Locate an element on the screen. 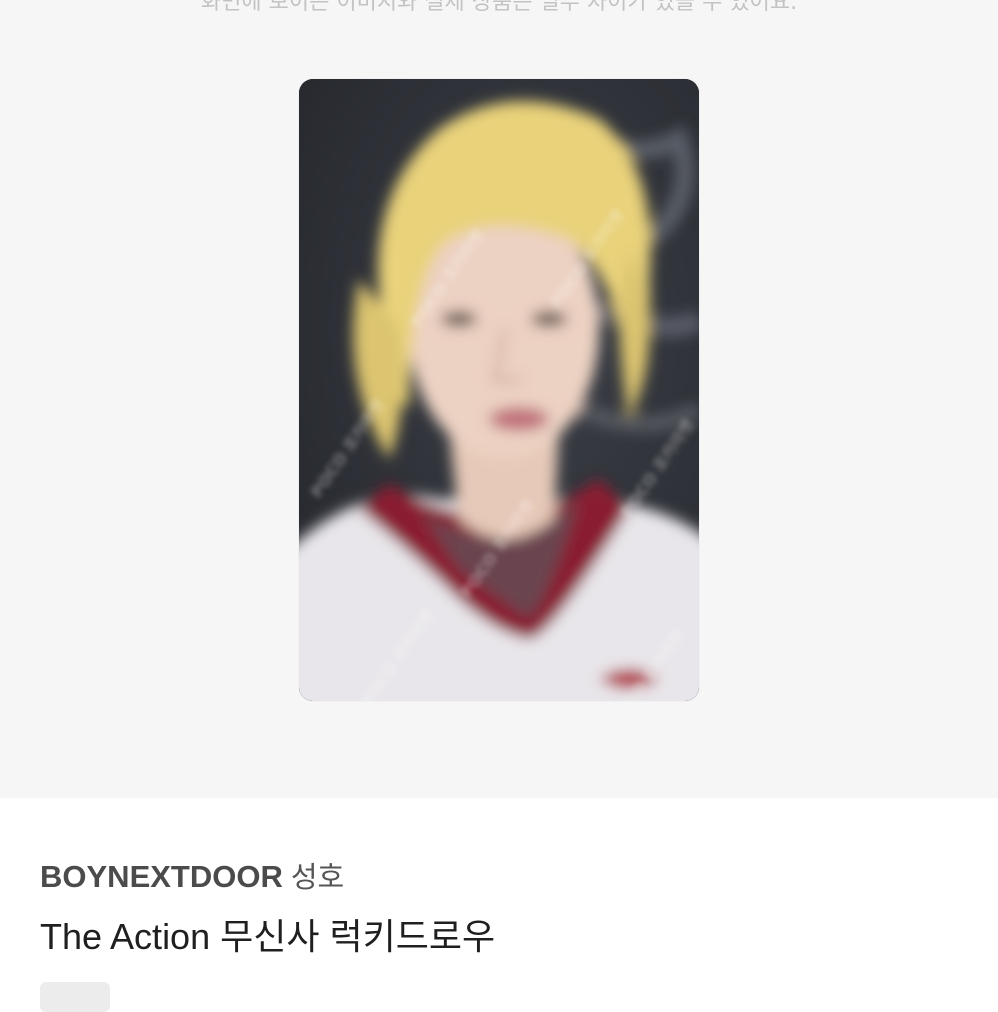 Image resolution: width=998 pixels, height=1012 pixels. artist-name: BOYNEXTDOOR is located at coordinates (161, 876).